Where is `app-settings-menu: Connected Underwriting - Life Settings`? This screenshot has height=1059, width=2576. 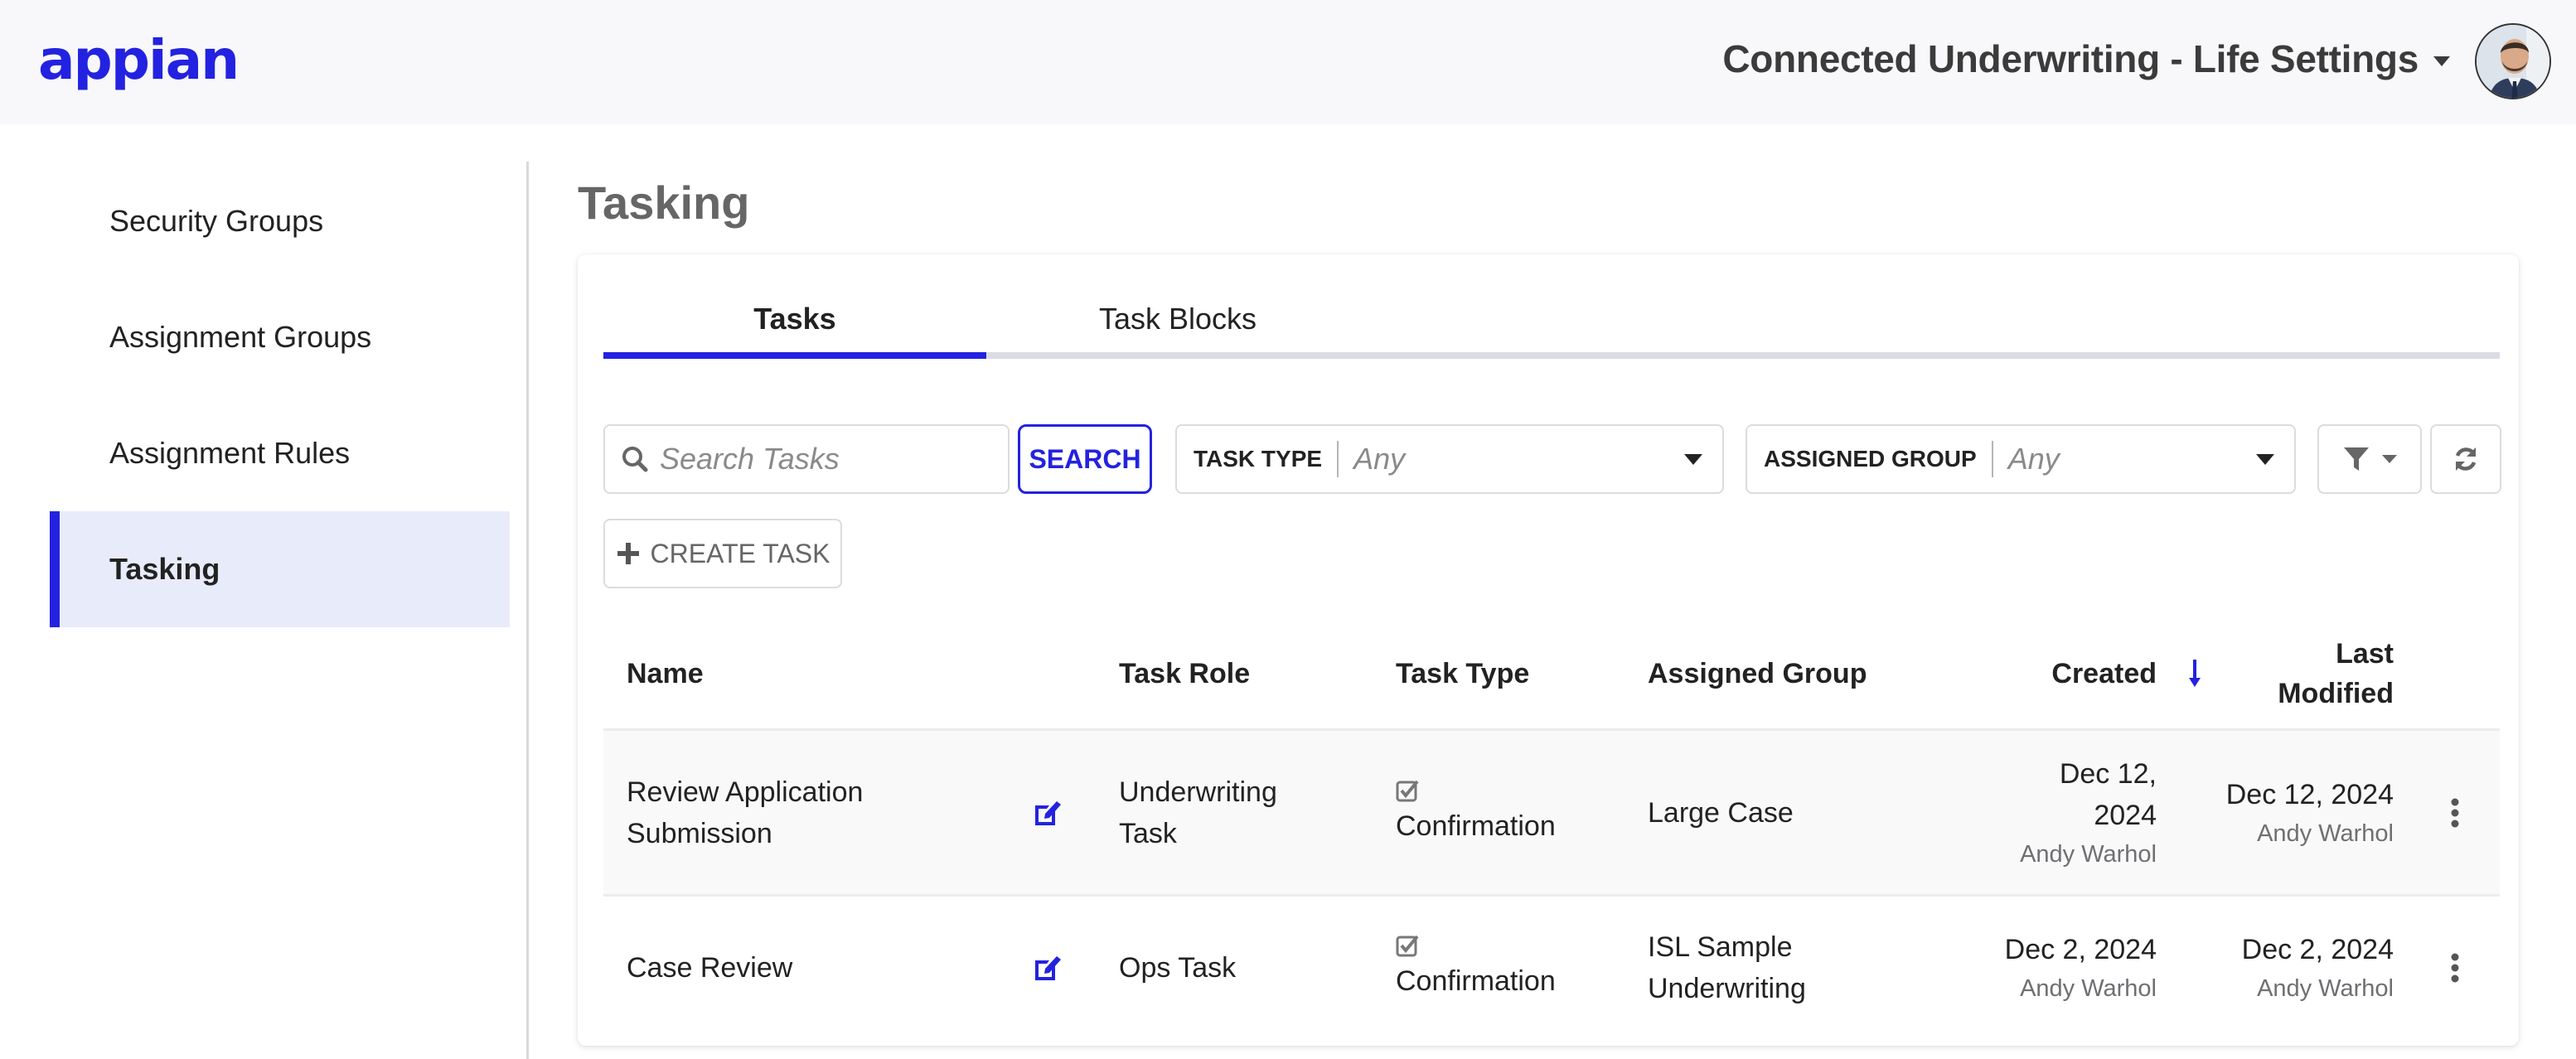 app-settings-menu: Connected Underwriting - Life Settings is located at coordinates (2086, 58).